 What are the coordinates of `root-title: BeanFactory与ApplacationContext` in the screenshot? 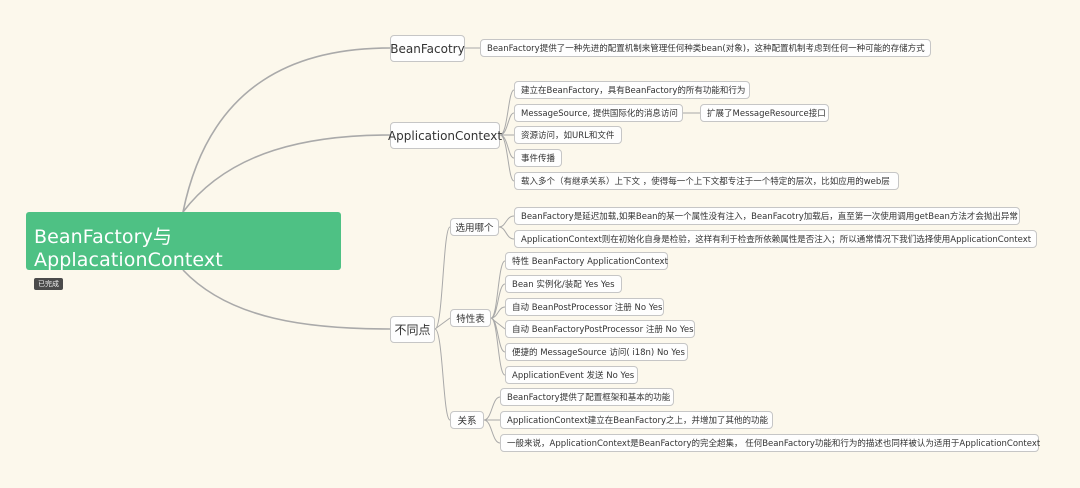 It's located at (128, 248).